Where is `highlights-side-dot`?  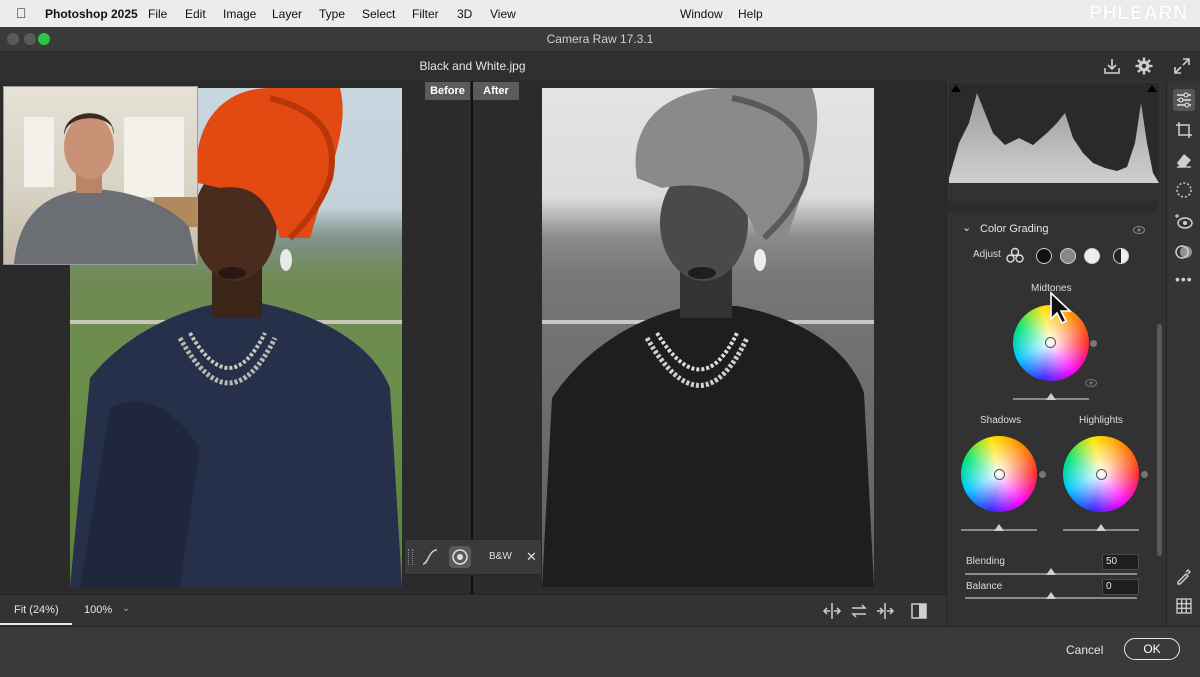
highlights-side-dot is located at coordinates (1144, 474).